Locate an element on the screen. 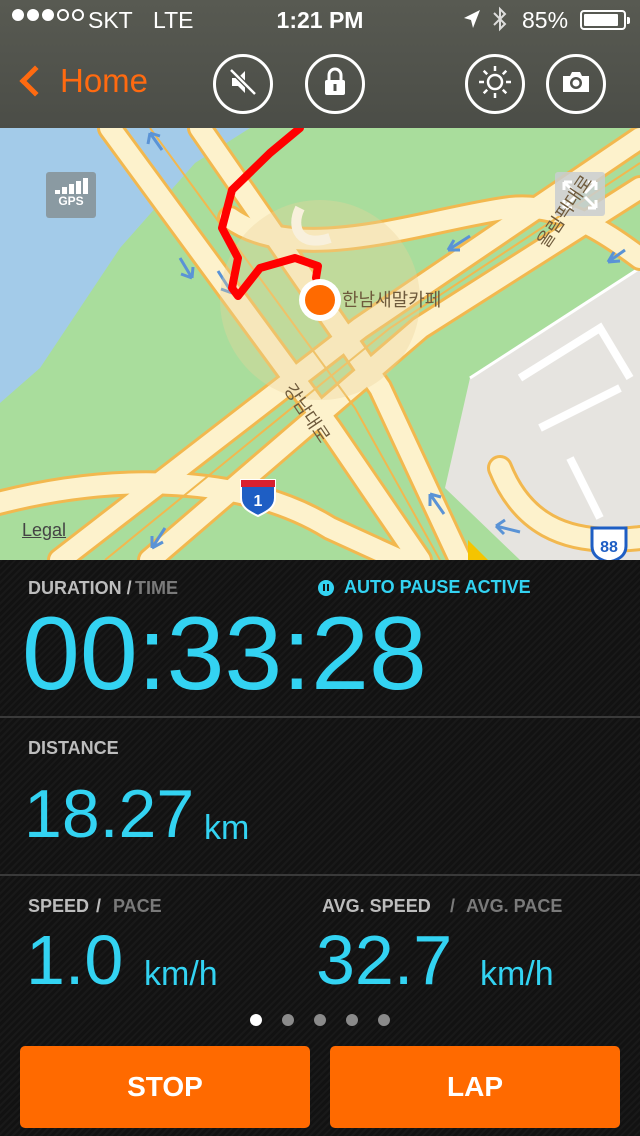 Image resolution: width=640 pixels, height=1136 pixels. top-bar: SKT LTE 1:21 PM 85% Home is located at coordinates (320, 64).